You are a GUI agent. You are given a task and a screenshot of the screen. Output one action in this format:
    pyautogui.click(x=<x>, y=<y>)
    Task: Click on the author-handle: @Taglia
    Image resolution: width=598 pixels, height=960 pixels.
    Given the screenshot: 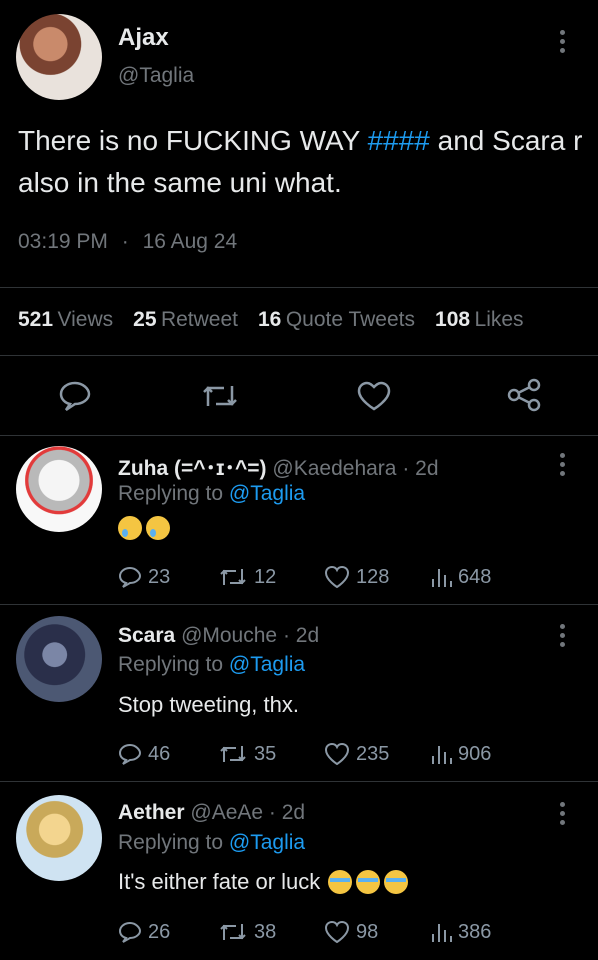 What is the action you would take?
    pyautogui.click(x=156, y=76)
    